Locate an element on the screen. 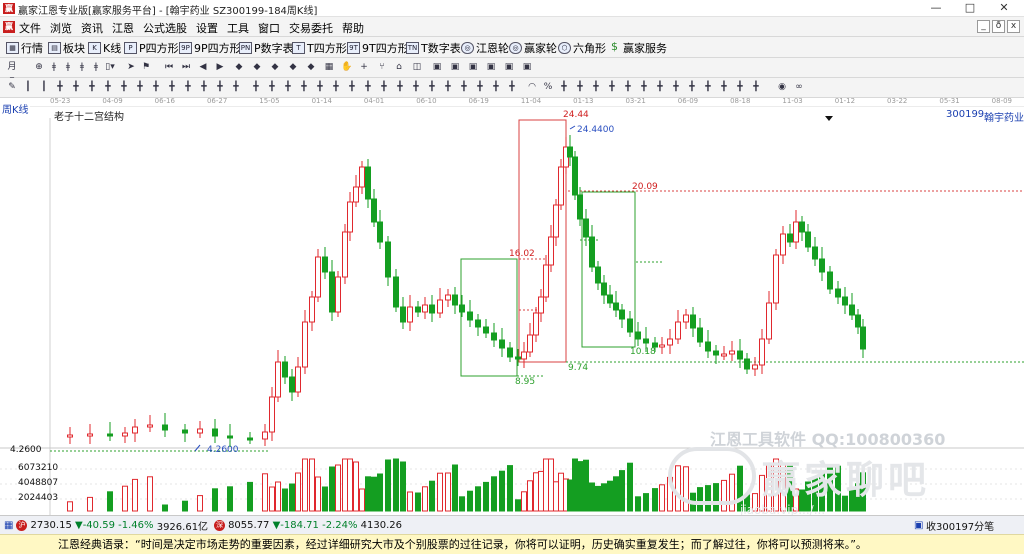 This screenshot has height=554, width=1024. draw-tool-30: ╋ is located at coordinates (496, 87).